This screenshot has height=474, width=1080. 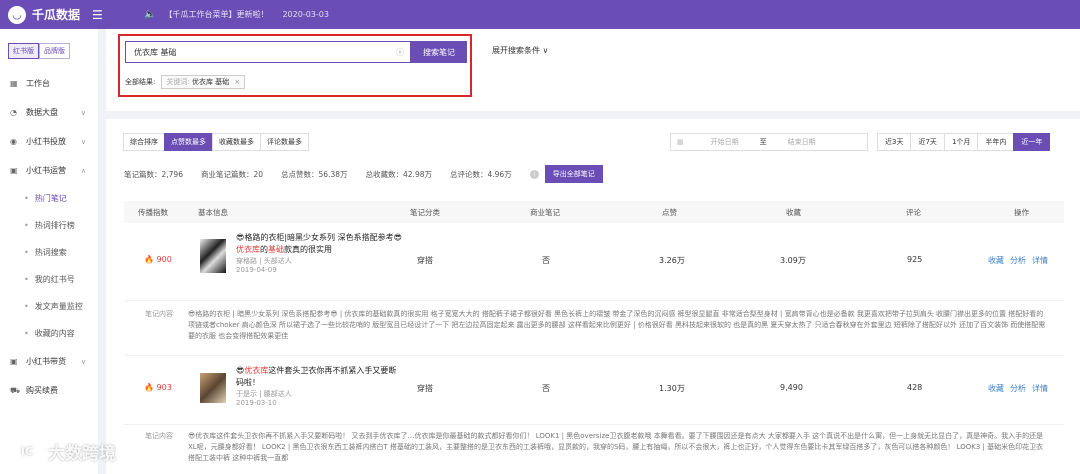 I want to click on col-category: 笔记分类, so click(x=425, y=212).